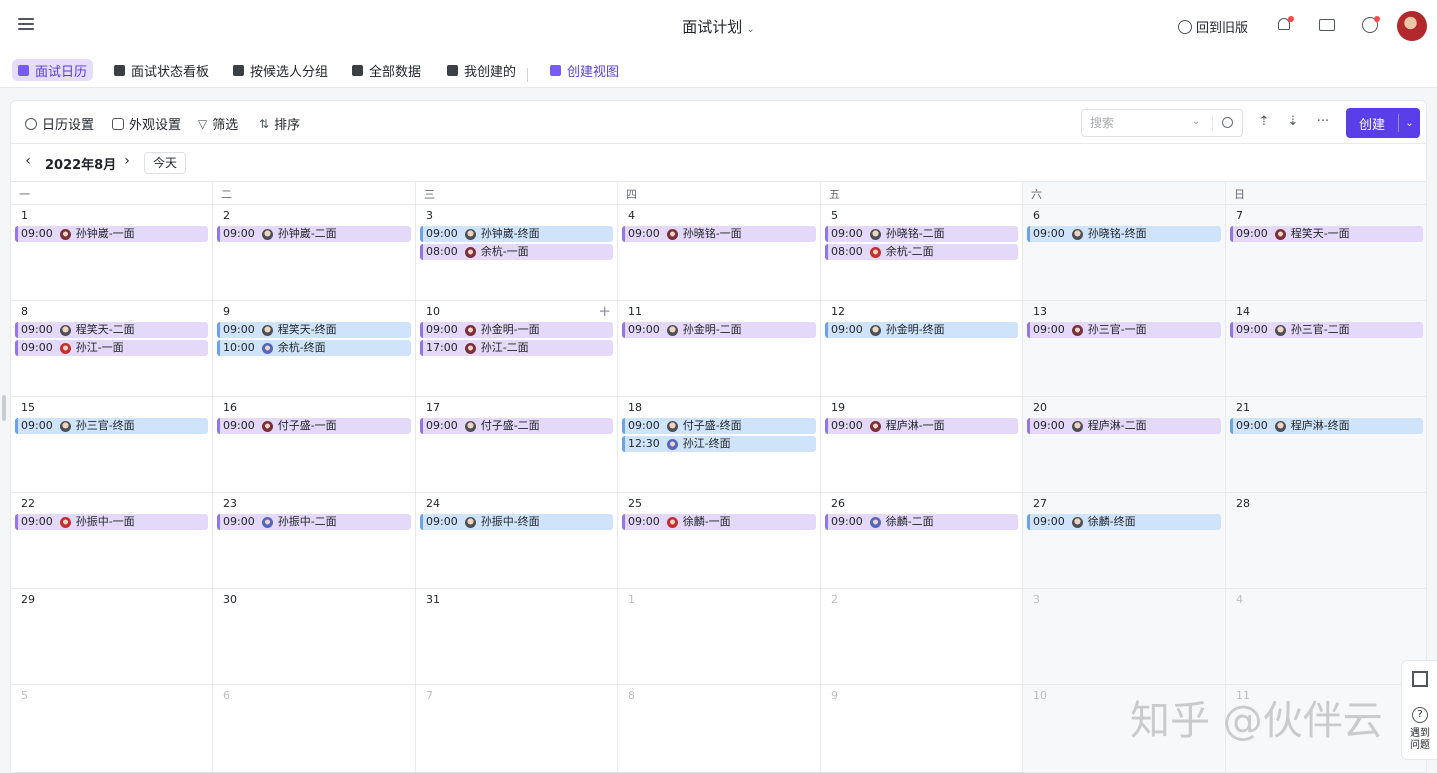  I want to click on calendar-event: 09:00 程笑天-一面, so click(1326, 234).